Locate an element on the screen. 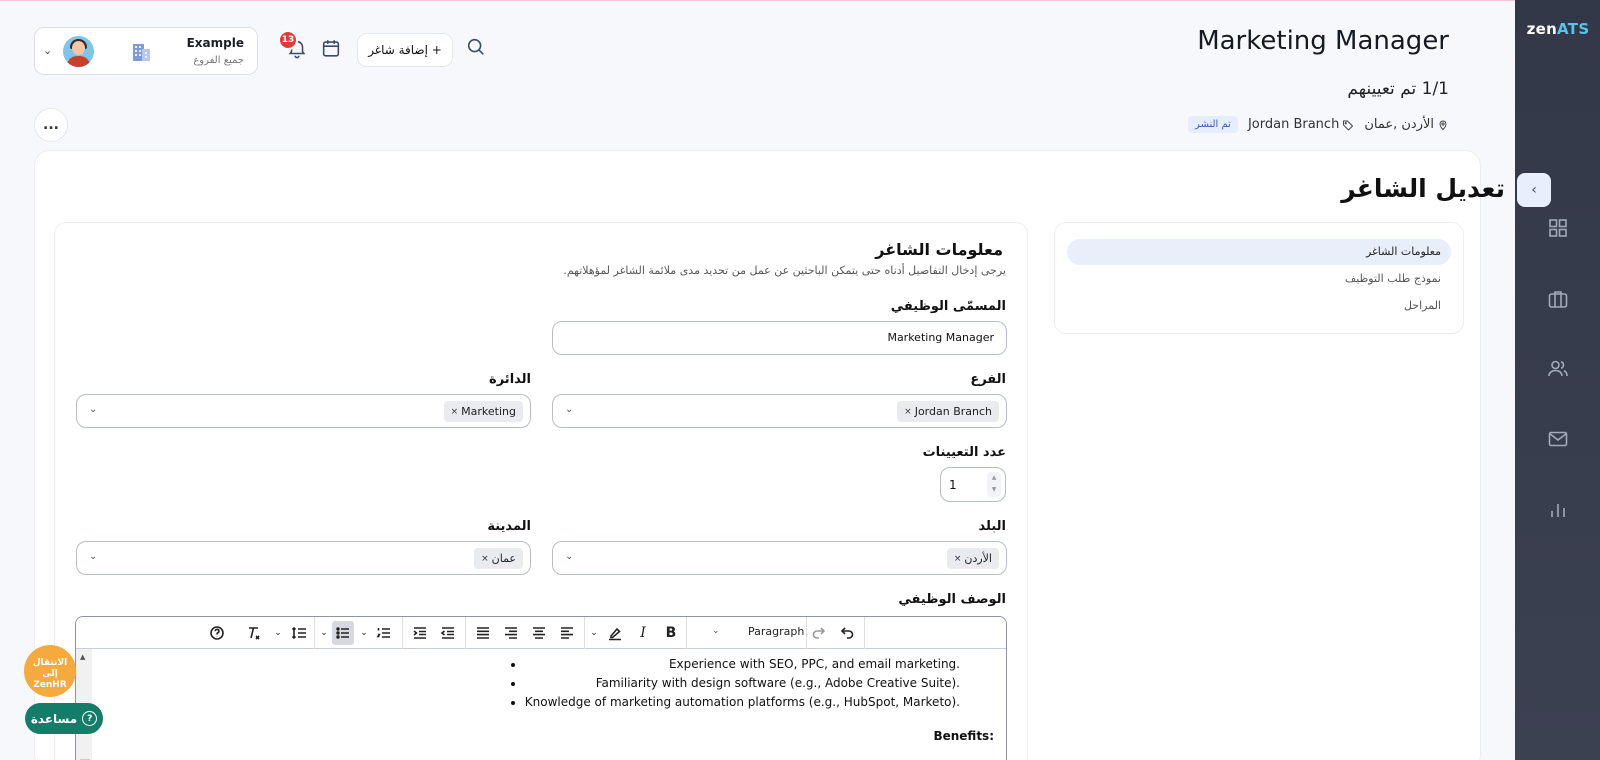  branch-tag: × Jordan Branch is located at coordinates (948, 411).